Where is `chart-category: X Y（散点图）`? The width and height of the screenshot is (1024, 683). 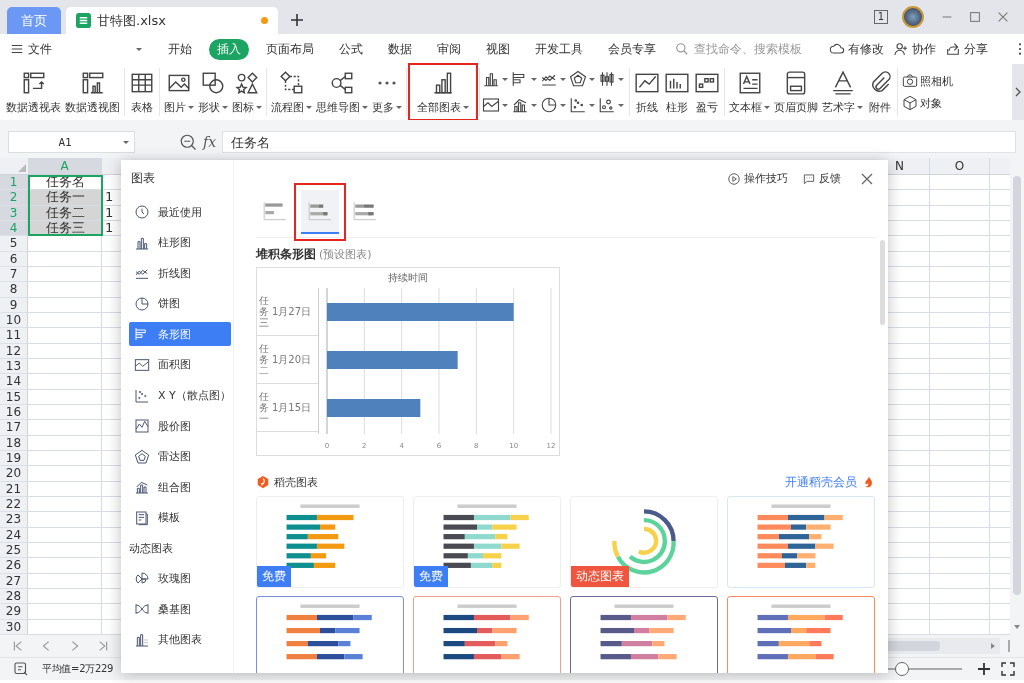 chart-category: X Y（散点图） is located at coordinates (180, 395).